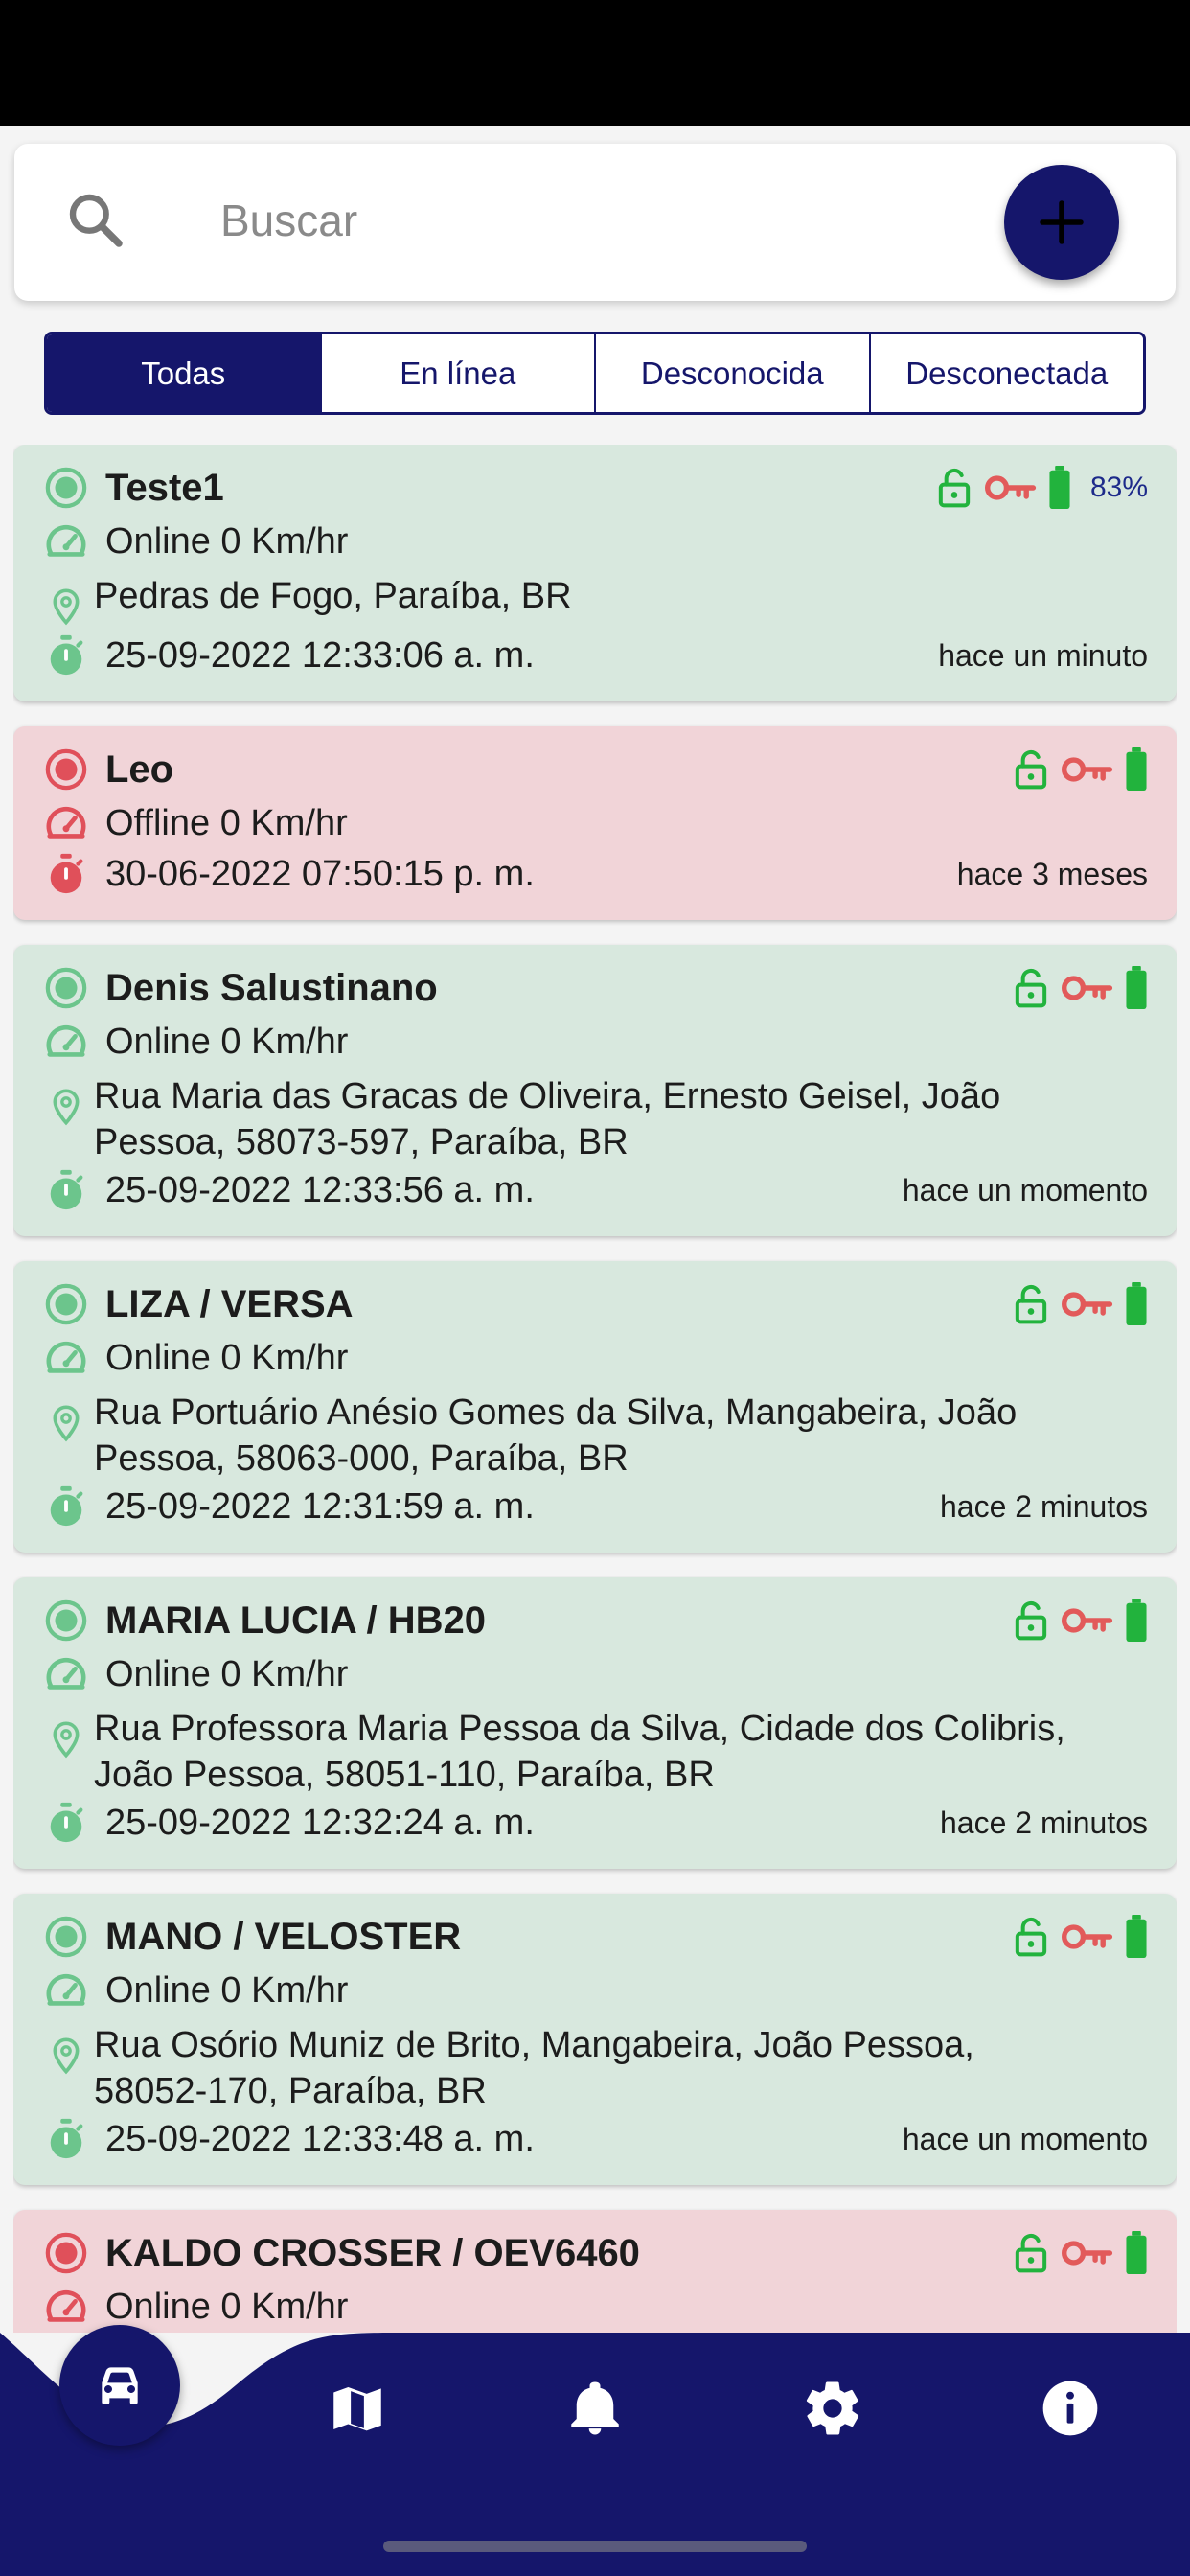 The width and height of the screenshot is (1190, 2576). Describe the element at coordinates (595, 63) in the screenshot. I see `status-bar` at that location.